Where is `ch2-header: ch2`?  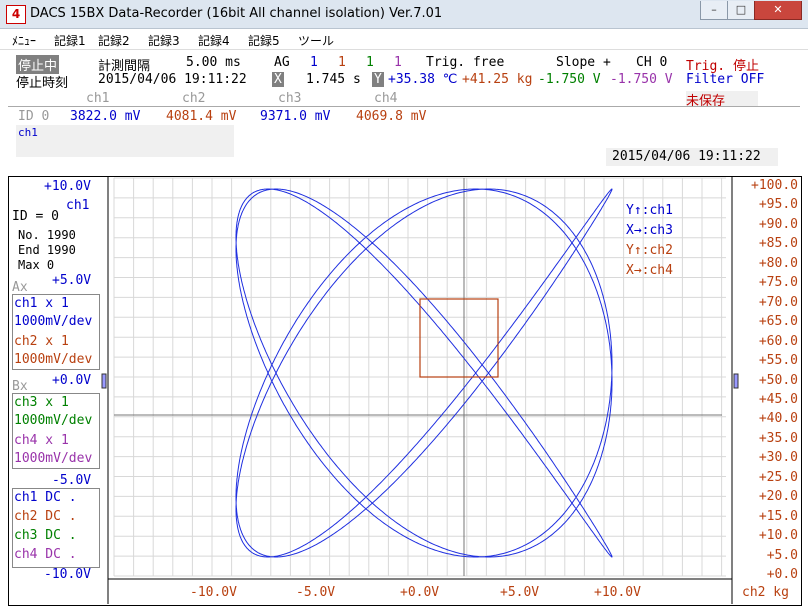 ch2-header: ch2 is located at coordinates (194, 98).